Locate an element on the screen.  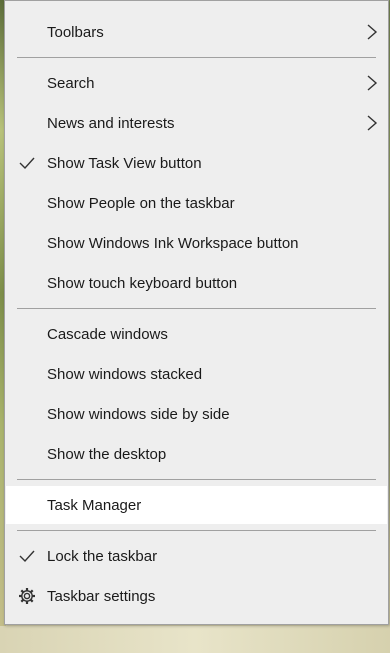
menu-item-search: Search is located at coordinates (196, 83).